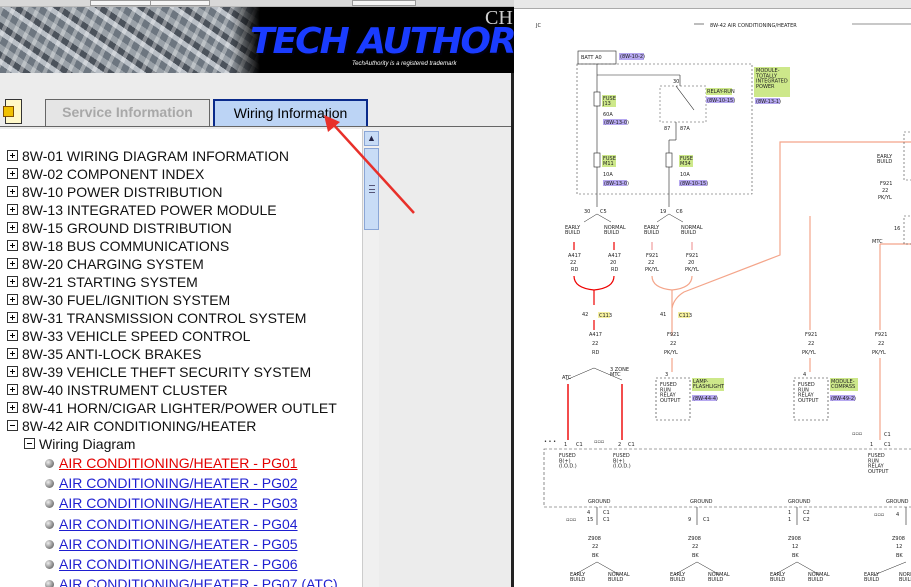  I want to click on svg-text: Z908, so click(594, 539).